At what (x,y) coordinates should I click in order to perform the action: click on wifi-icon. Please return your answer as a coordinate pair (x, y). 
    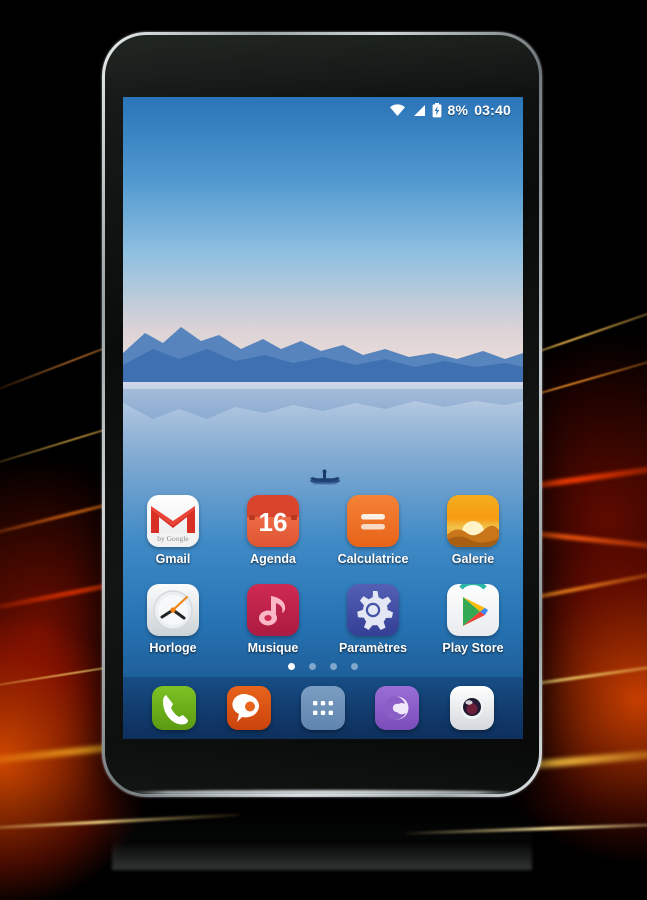
    Looking at the image, I should click on (397, 110).